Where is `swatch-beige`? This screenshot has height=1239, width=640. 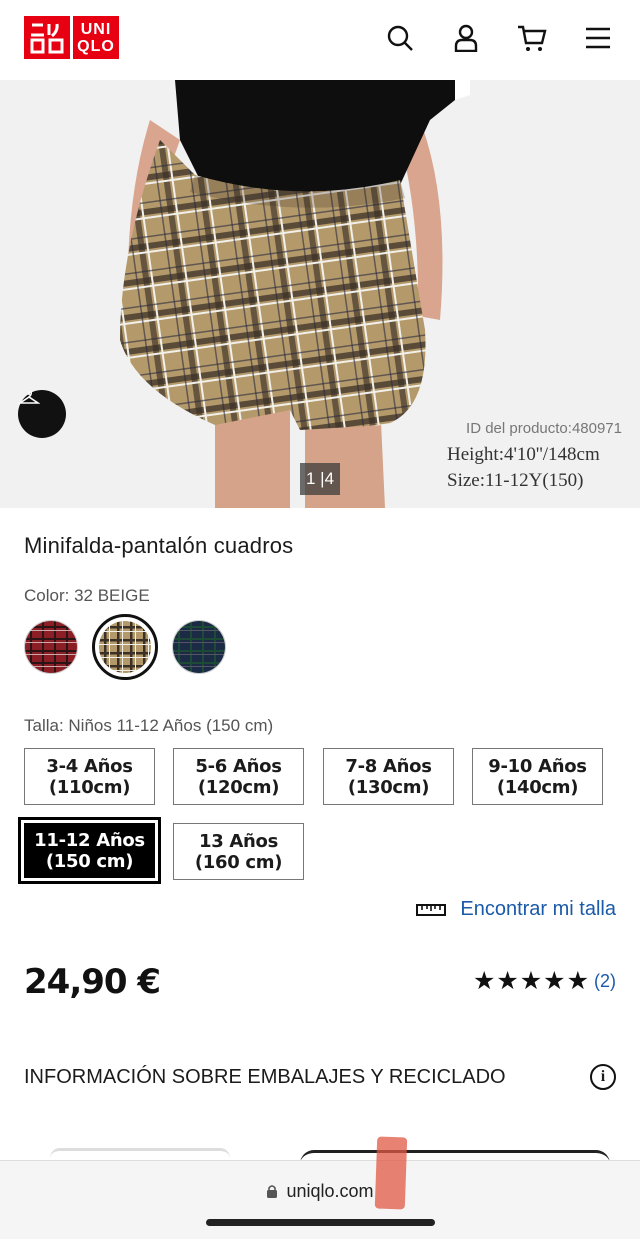
swatch-beige is located at coordinates (125, 647).